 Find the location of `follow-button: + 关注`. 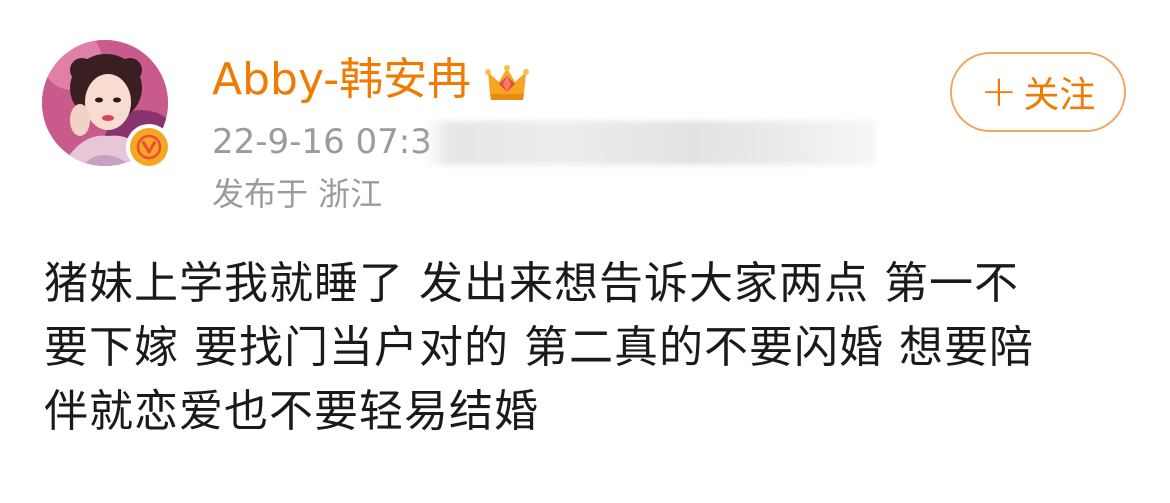

follow-button: + 关注 is located at coordinates (1038, 92).